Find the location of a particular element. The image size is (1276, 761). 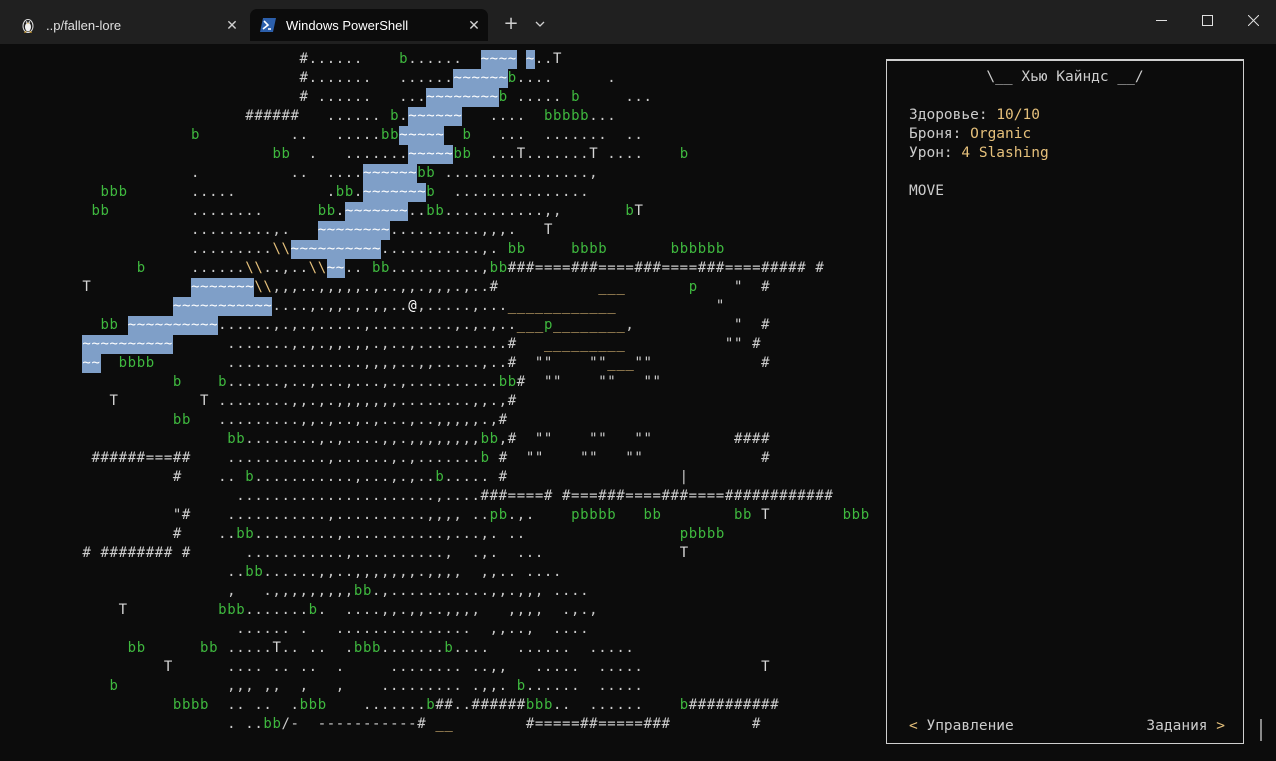

maximize-button is located at coordinates (1207, 20).